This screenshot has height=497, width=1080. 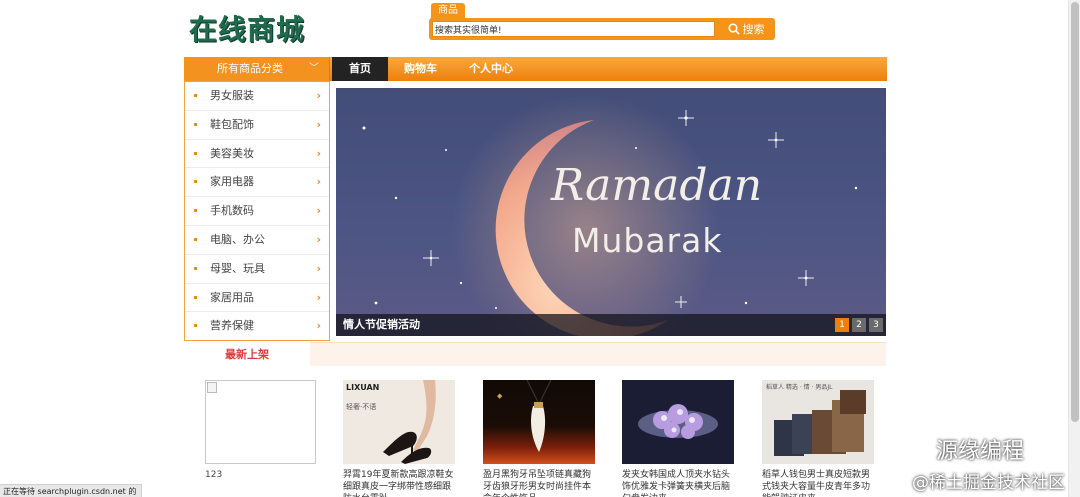 I want to click on banner-page-2: 2, so click(x=859, y=325).